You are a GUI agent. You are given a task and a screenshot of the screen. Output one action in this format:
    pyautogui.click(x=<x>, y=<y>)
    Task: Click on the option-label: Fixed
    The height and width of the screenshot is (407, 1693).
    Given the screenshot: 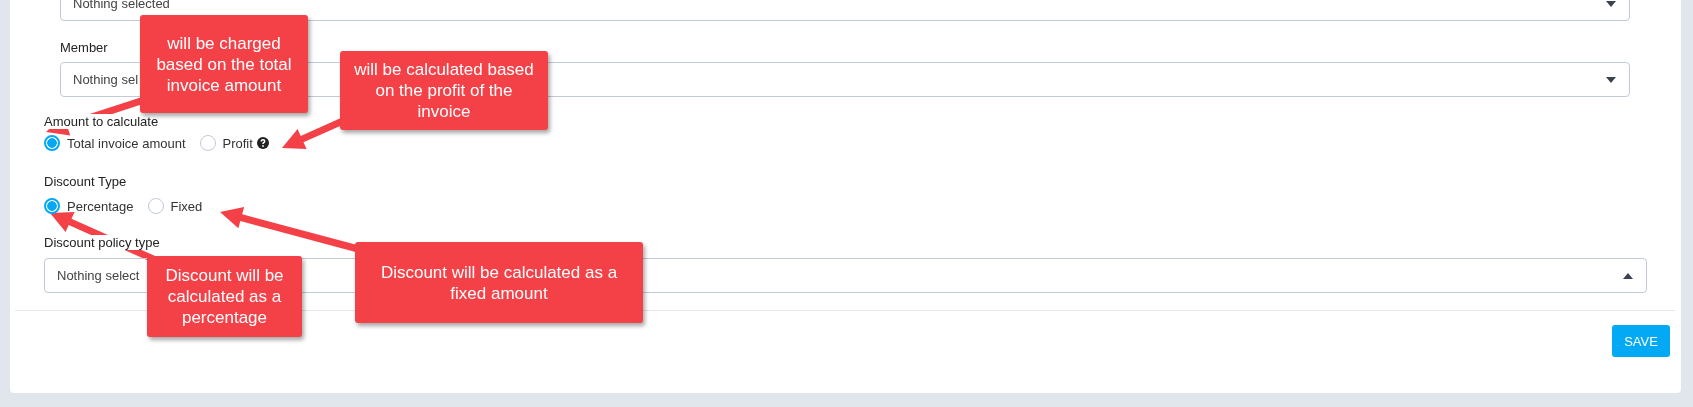 What is the action you would take?
    pyautogui.click(x=186, y=206)
    